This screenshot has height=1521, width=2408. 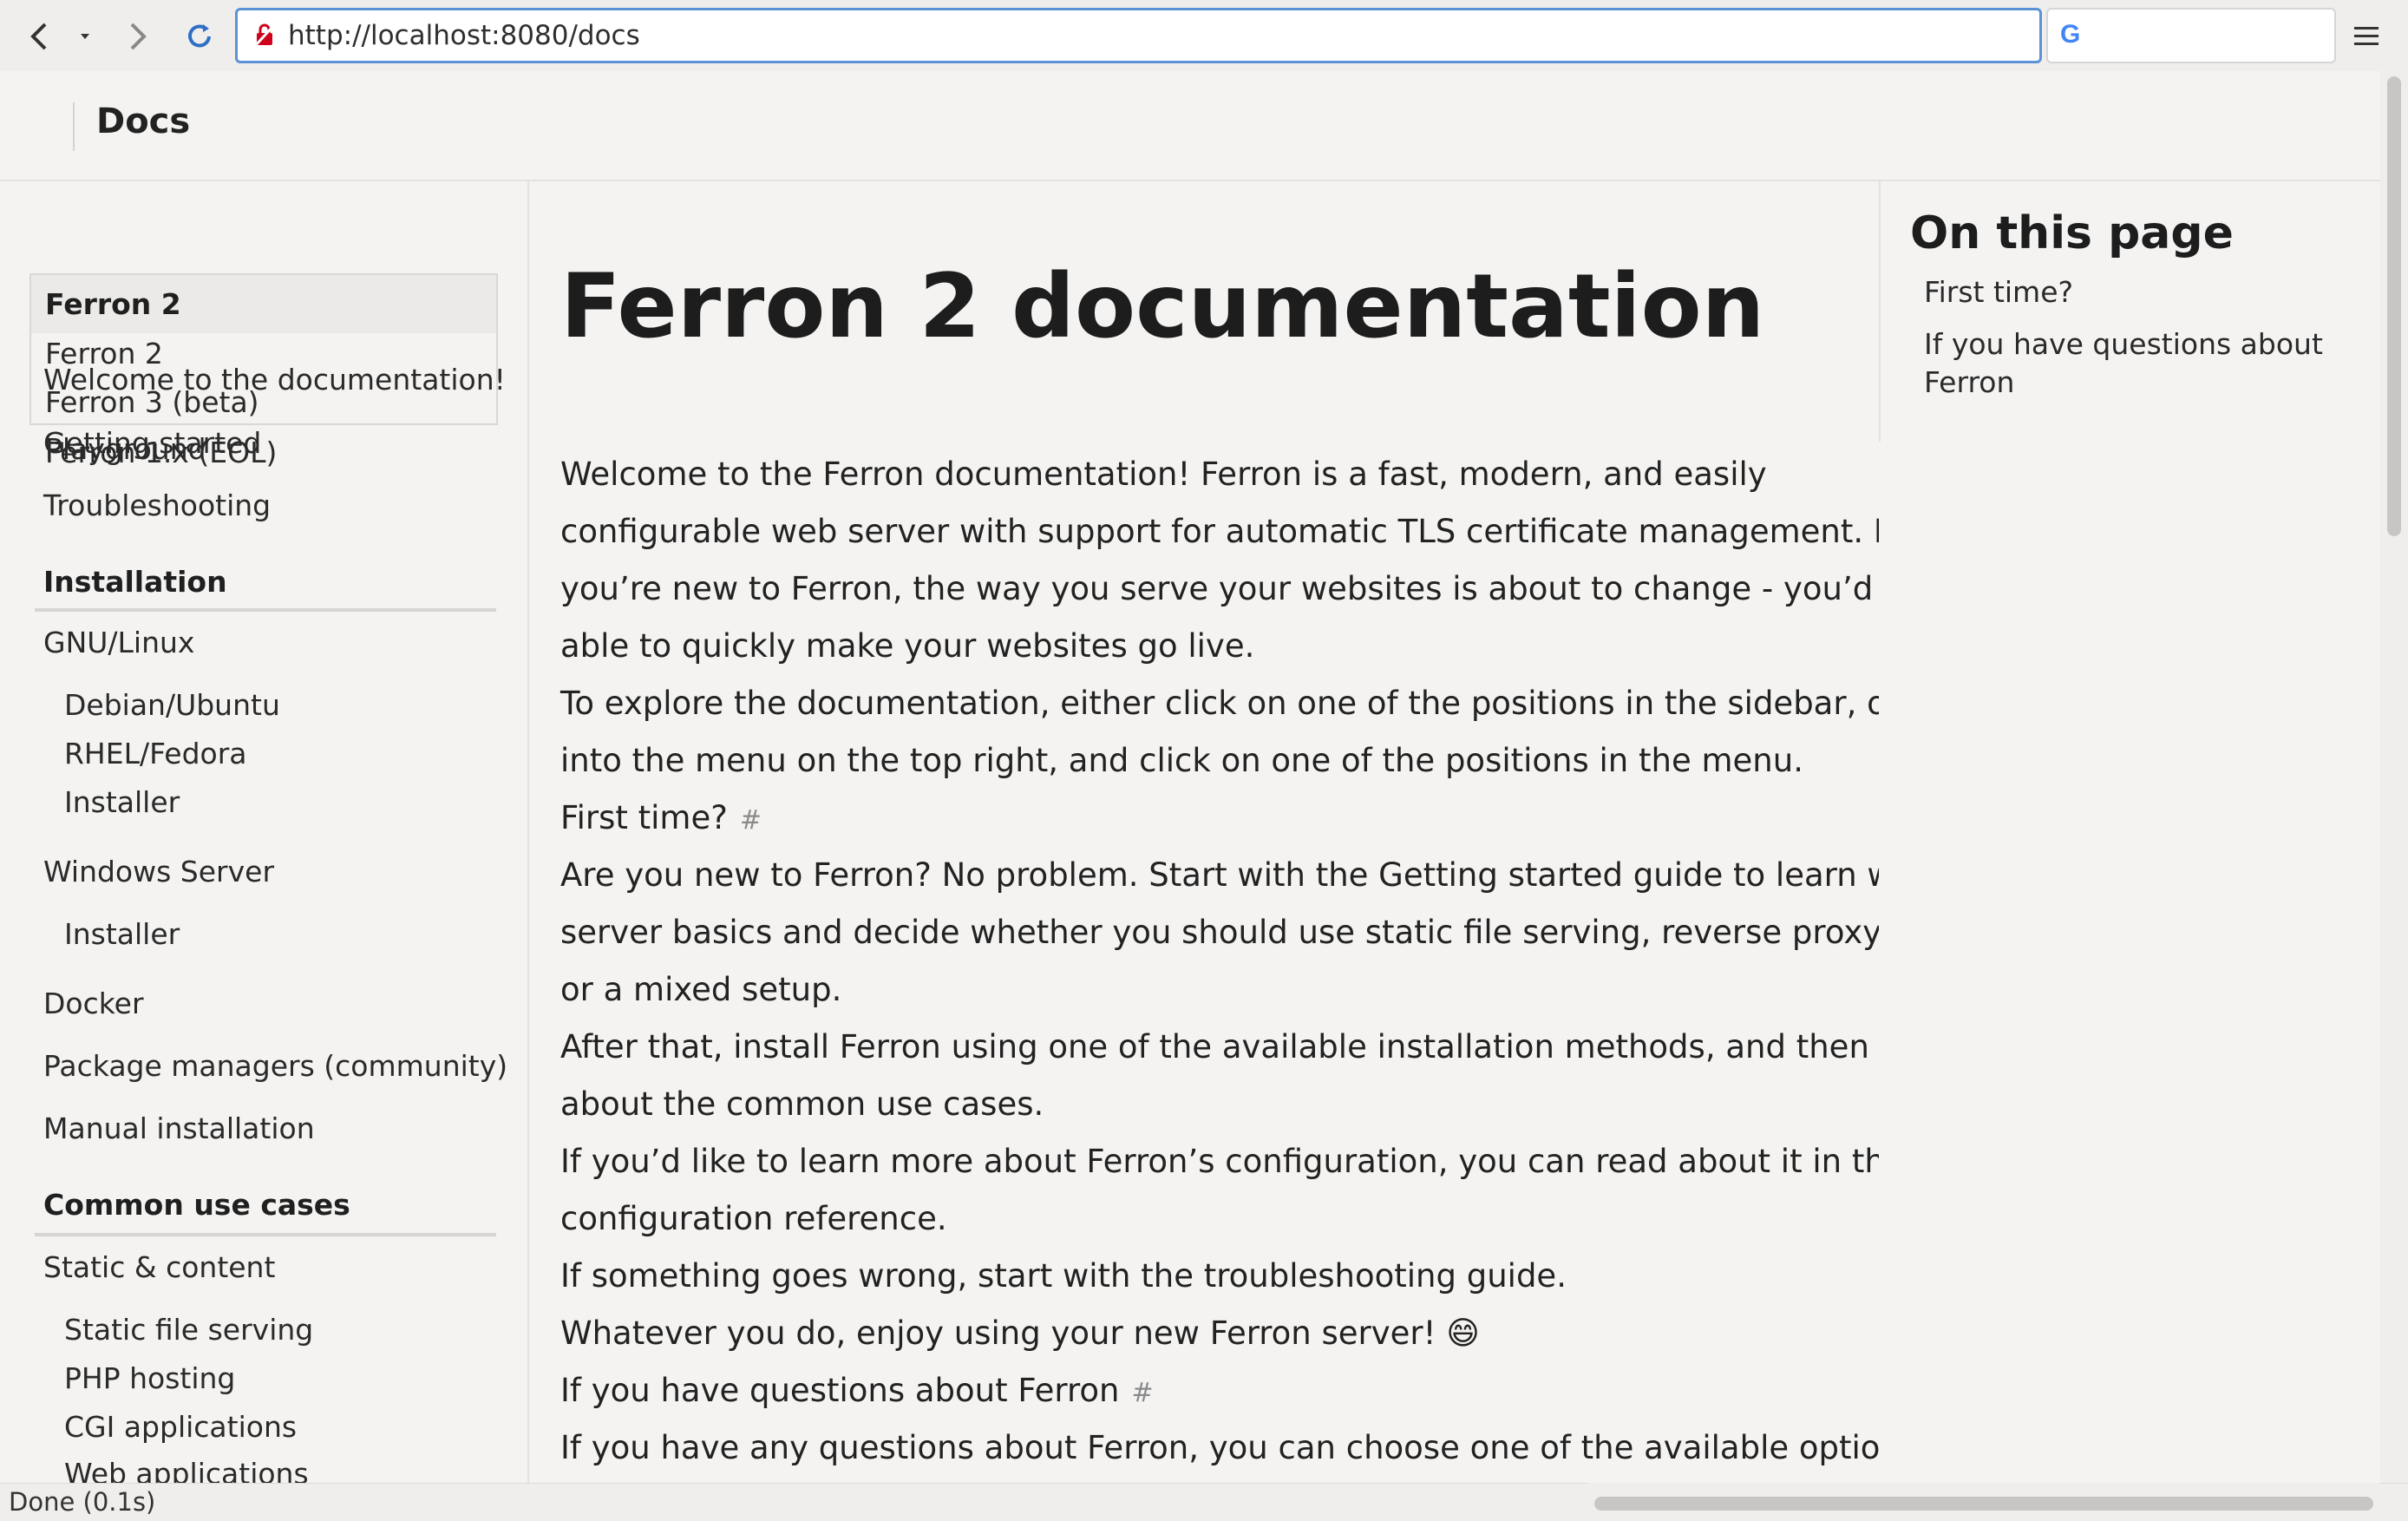 I want to click on sidebar-item-php-hosting: PHP hosting, so click(x=149, y=1378).